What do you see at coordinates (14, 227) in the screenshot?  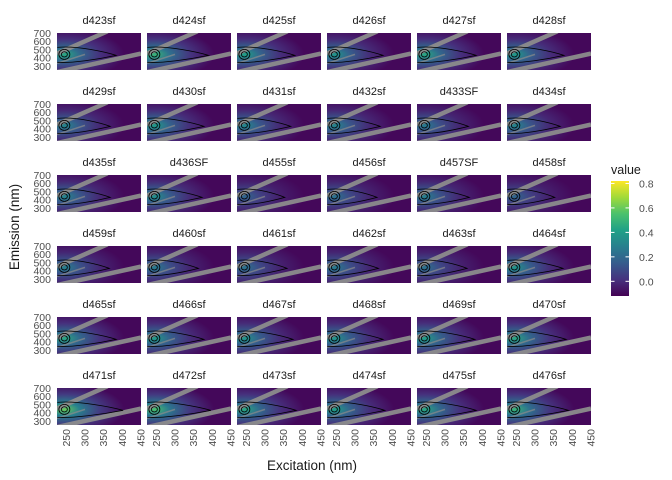 I see `y-axis-title: Emission (nm)` at bounding box center [14, 227].